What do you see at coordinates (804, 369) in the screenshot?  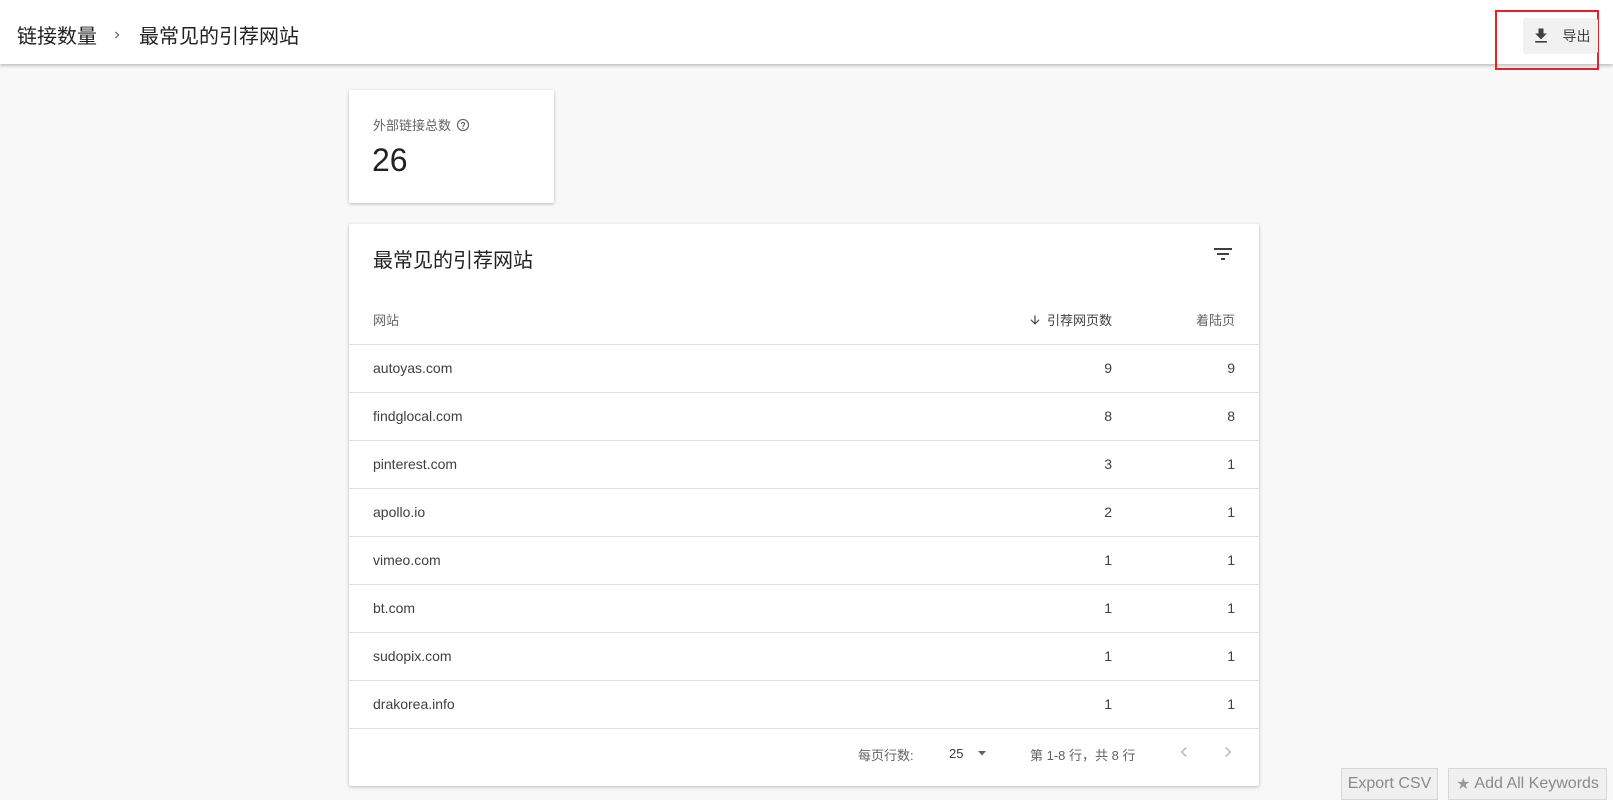 I see `table-row: autoyas.com 9 9` at bounding box center [804, 369].